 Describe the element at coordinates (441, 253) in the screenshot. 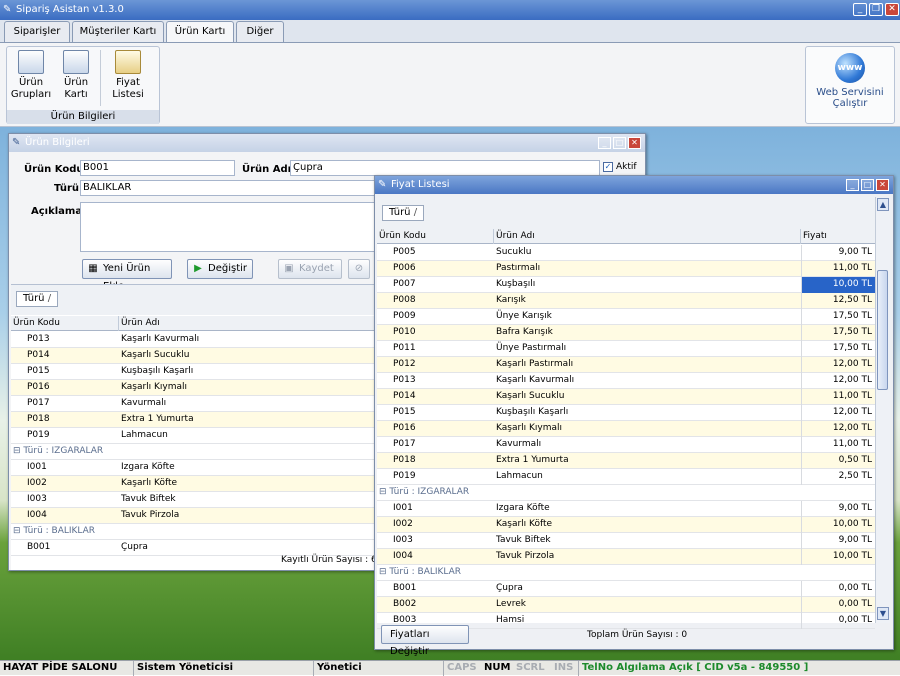

I see `cell-code: P005` at that location.